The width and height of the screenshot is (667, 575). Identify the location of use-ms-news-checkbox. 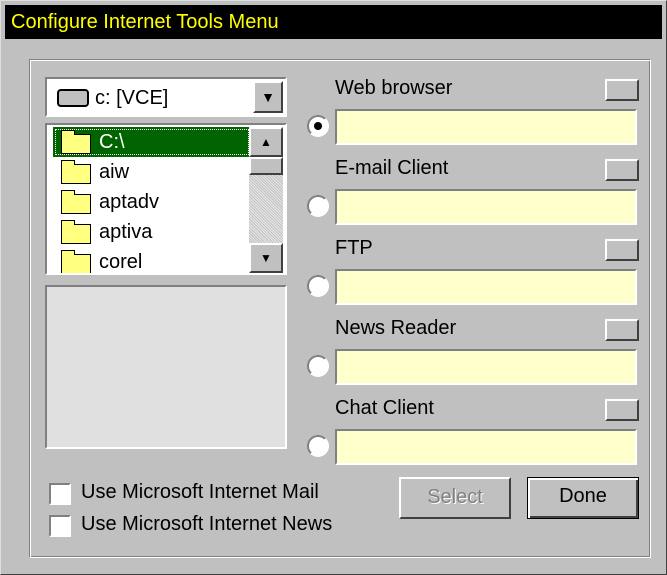
(60, 526).